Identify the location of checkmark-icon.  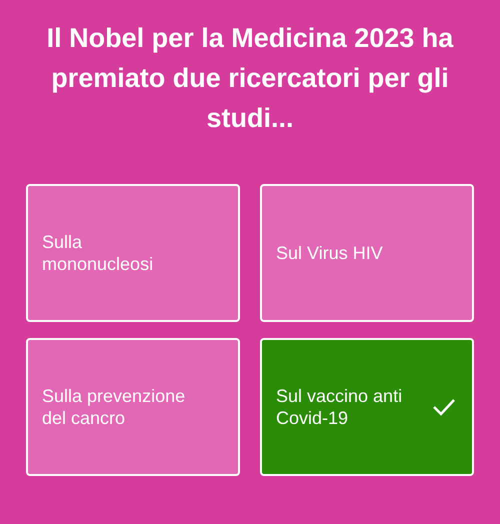
(444, 407).